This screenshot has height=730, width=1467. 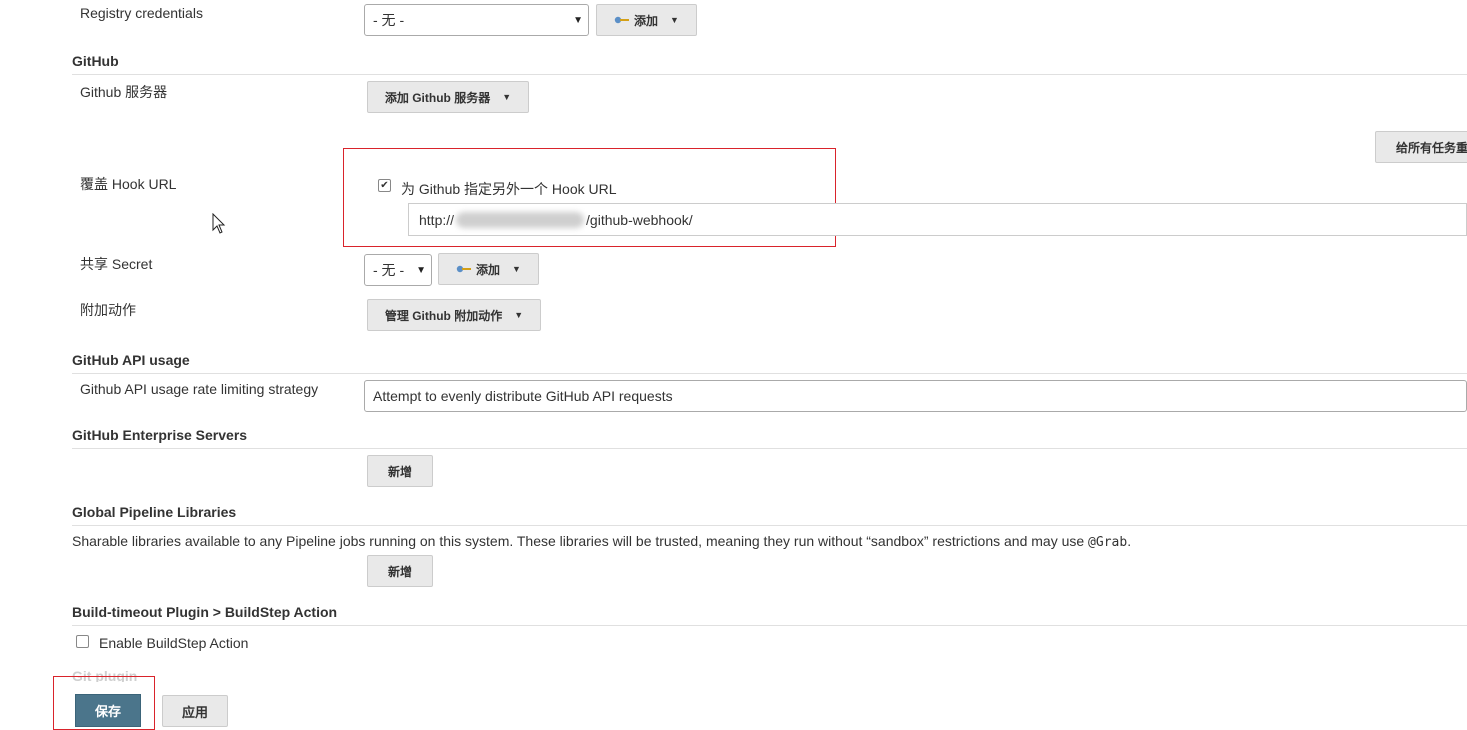 I want to click on hook-url-suffix: /github-webhook/, so click(x=639, y=219).